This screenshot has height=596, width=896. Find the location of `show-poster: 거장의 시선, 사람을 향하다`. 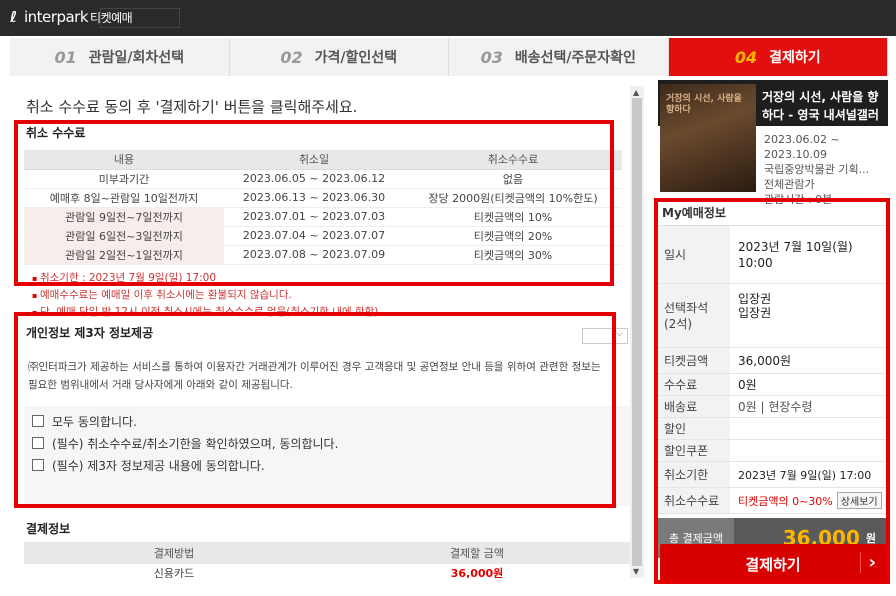

show-poster: 거장의 시선, 사람을 향하다 is located at coordinates (708, 138).